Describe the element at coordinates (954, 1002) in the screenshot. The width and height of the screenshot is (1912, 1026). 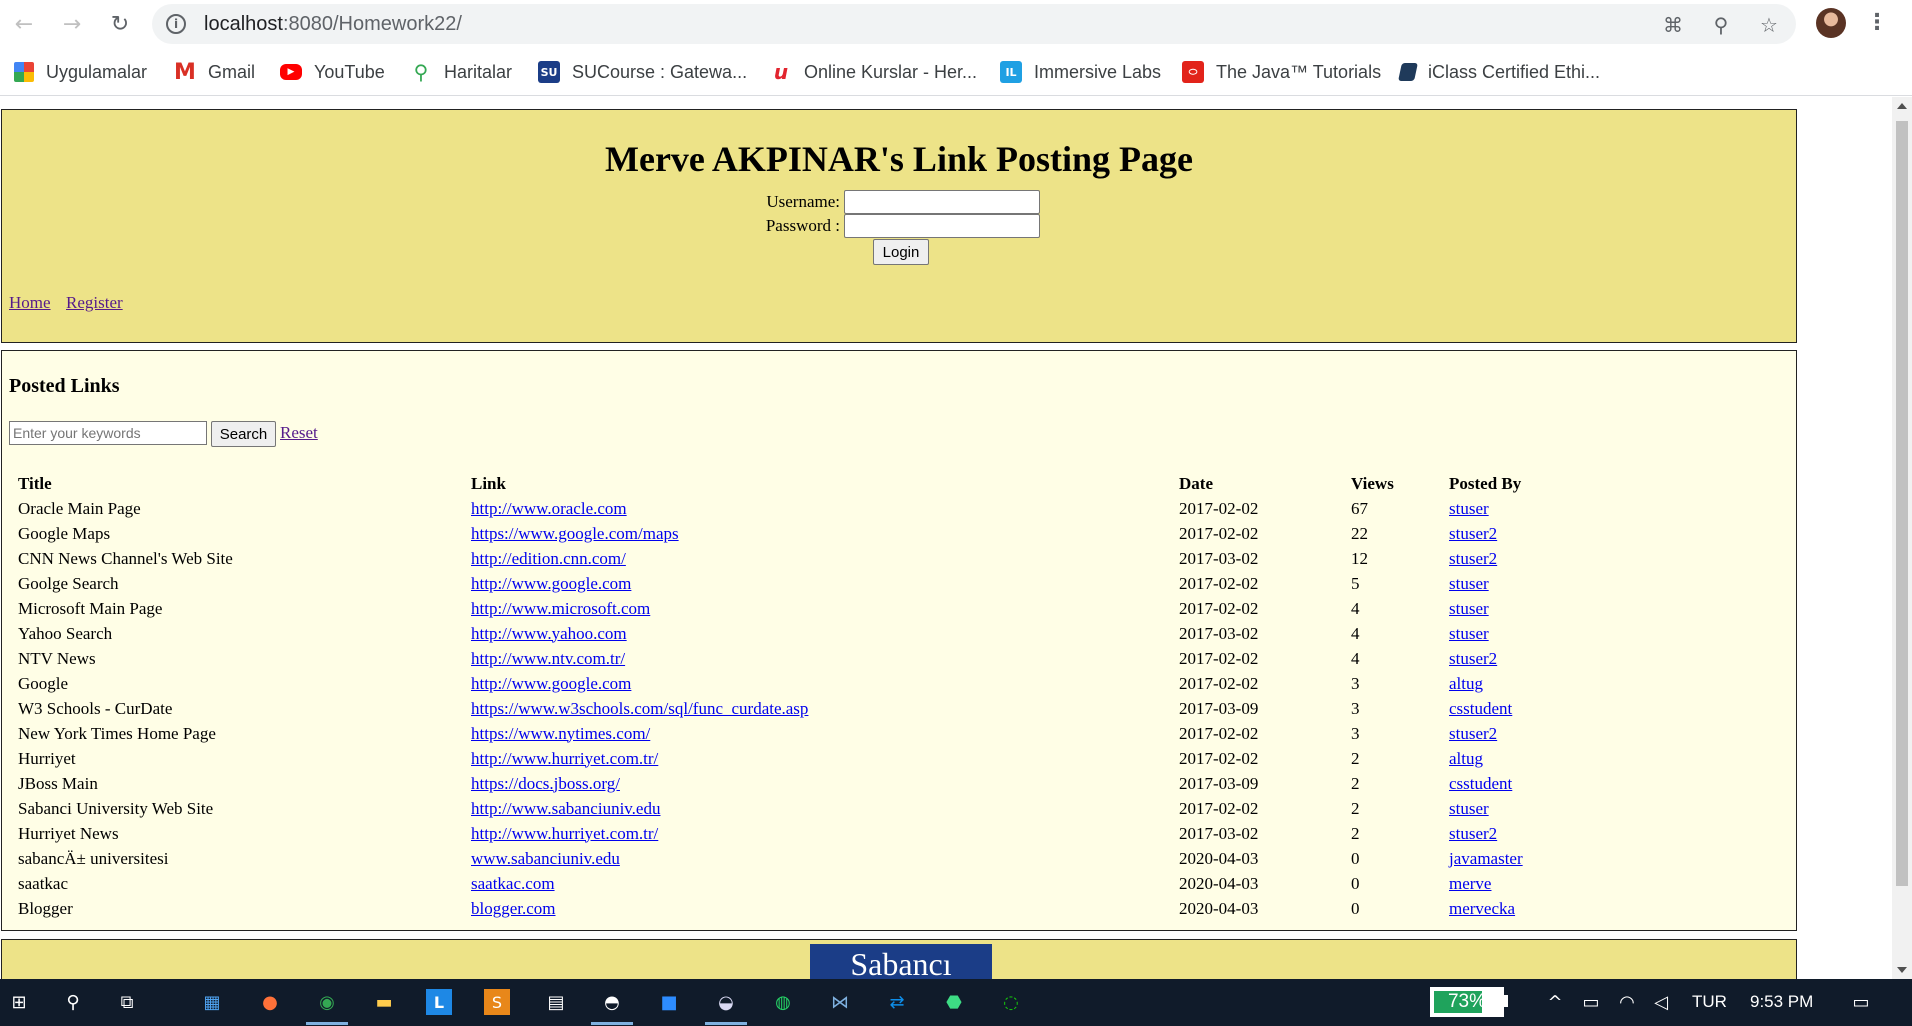
I see `android-studio-icon: ⬣` at that location.